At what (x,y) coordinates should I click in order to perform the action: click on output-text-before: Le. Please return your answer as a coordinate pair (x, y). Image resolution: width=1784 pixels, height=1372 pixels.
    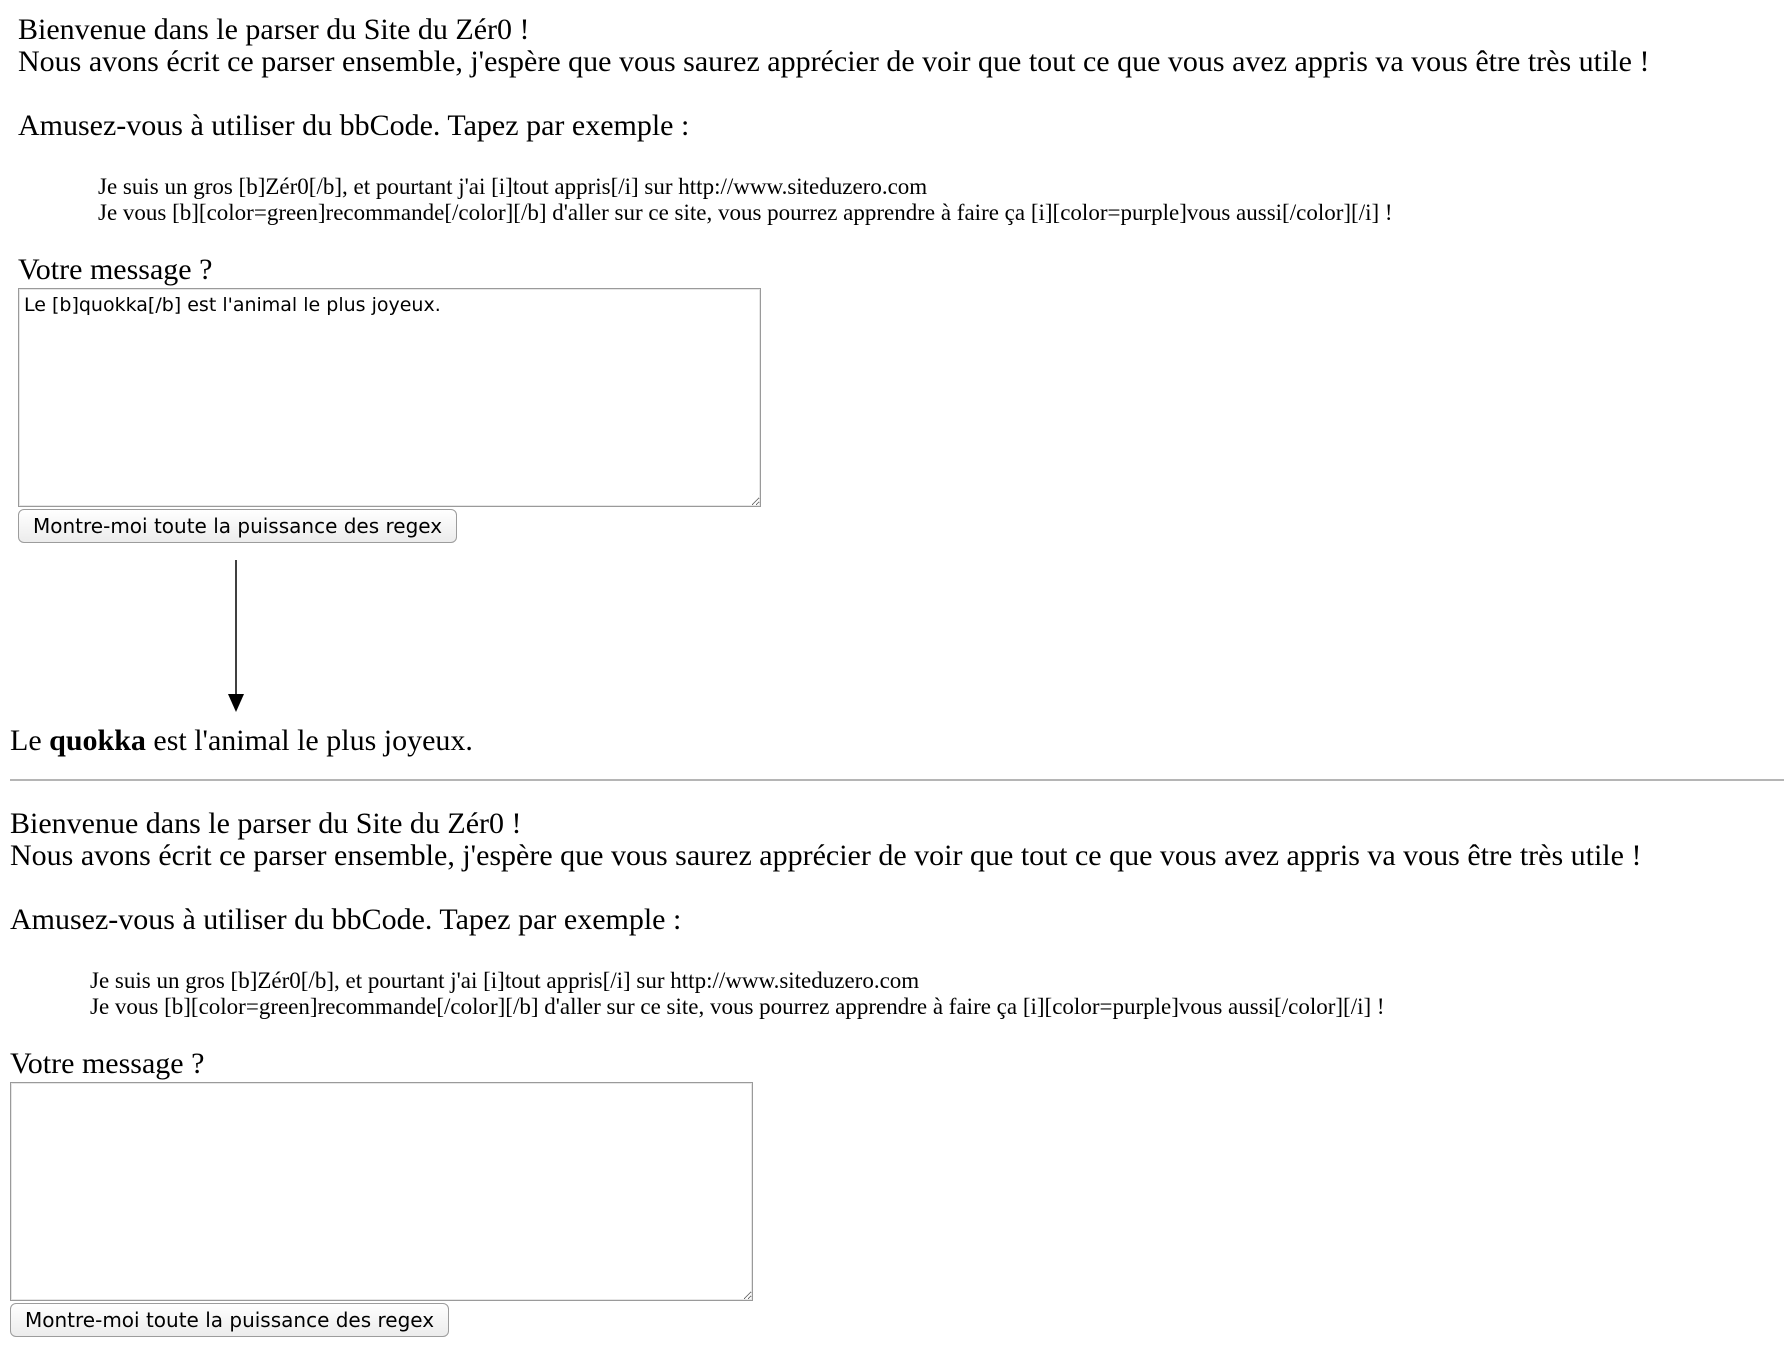
    Looking at the image, I should click on (30, 740).